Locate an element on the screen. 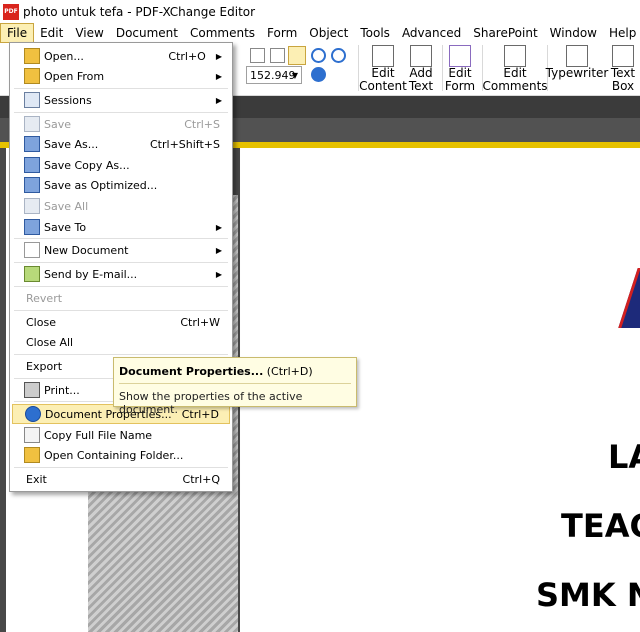 Image resolution: width=640 pixels, height=632 pixels. menu-item-new-document: New Document ▶ is located at coordinates (121, 250).